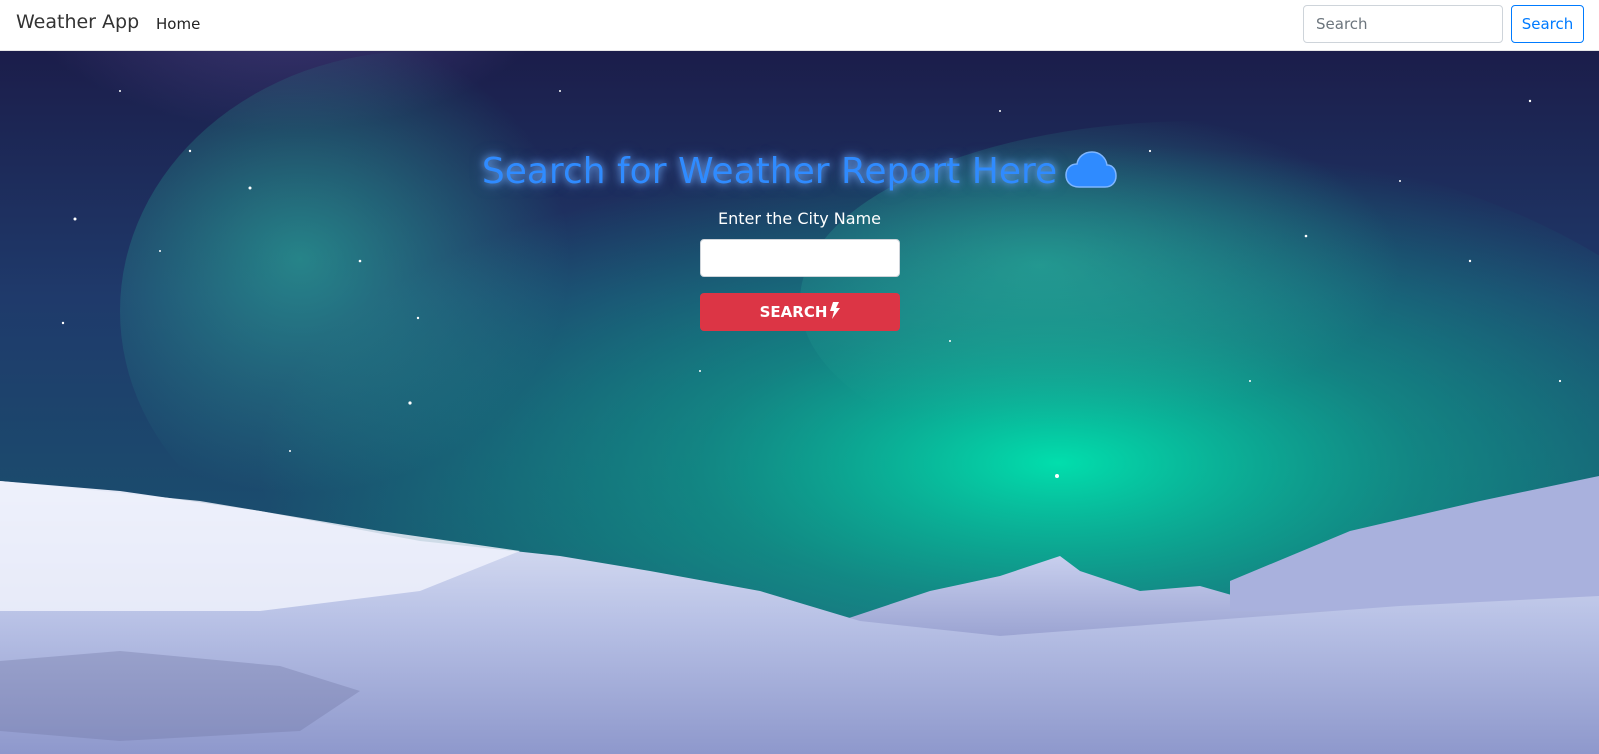 This screenshot has width=1599, height=754. I want to click on cloud-icon, so click(1091, 174).